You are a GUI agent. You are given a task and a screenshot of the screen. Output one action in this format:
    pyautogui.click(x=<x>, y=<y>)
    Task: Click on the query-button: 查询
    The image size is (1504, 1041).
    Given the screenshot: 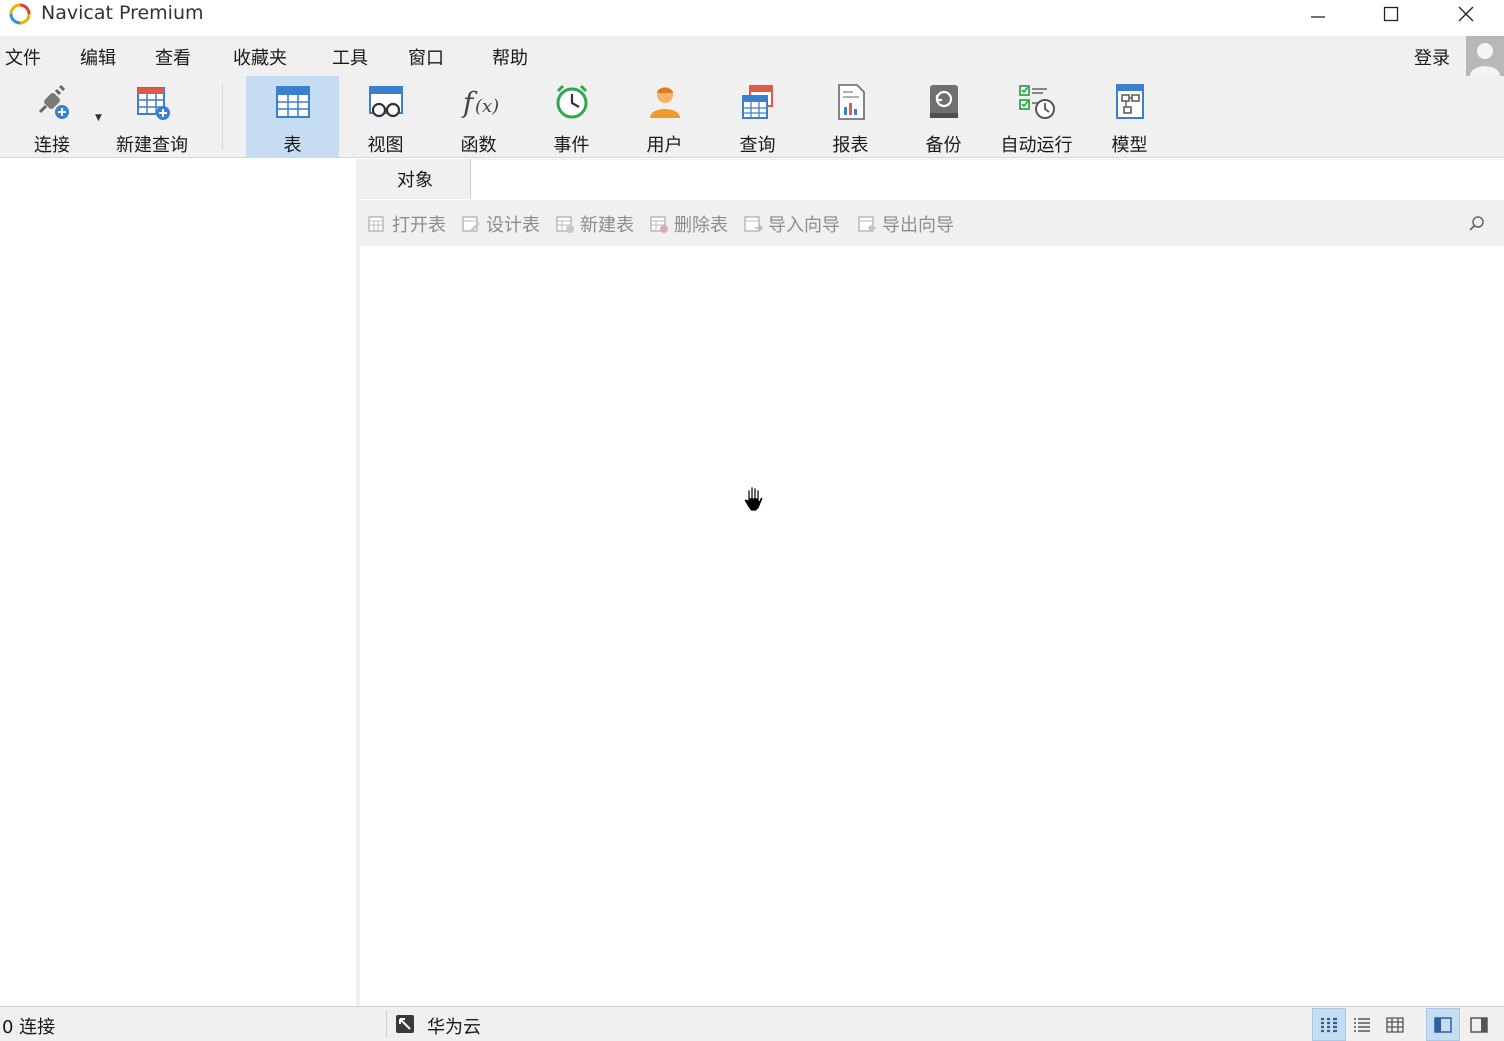 What is the action you would take?
    pyautogui.click(x=757, y=116)
    